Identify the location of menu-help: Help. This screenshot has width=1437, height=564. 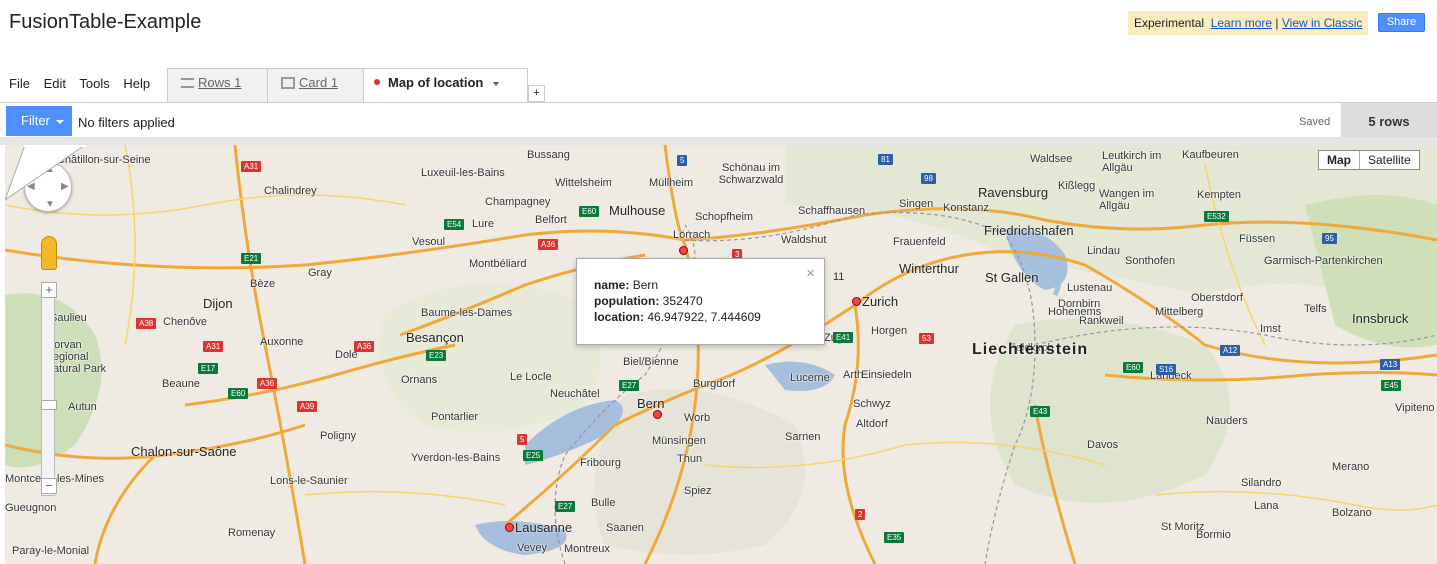
(136, 83).